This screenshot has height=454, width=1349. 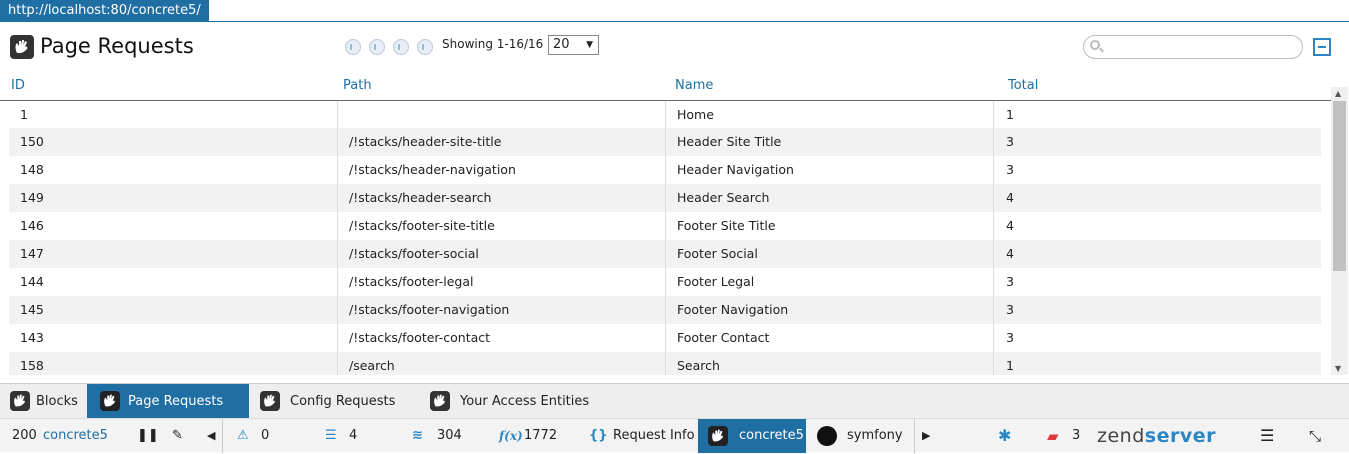 What do you see at coordinates (515, 414) in the screenshot?
I see `tab-access-entities: Your Access Entities (1)` at bounding box center [515, 414].